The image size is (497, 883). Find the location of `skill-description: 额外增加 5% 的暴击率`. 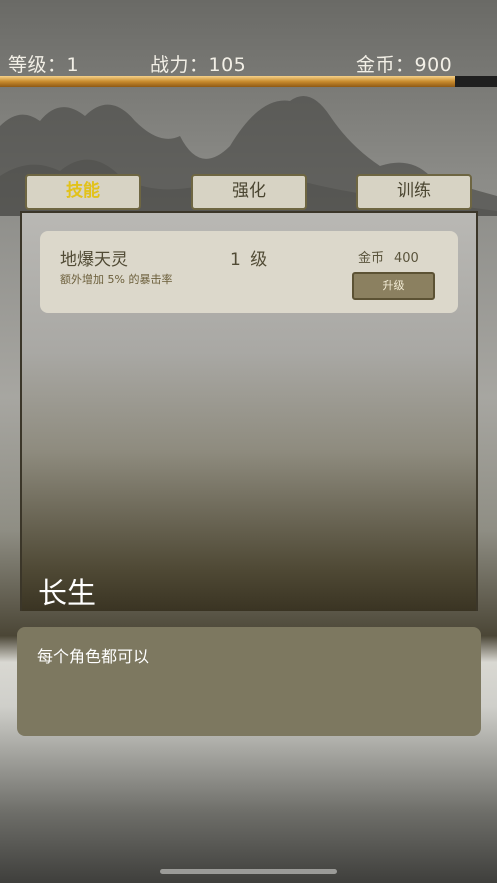

skill-description: 额外增加 5% 的暴击率 is located at coordinates (116, 279).